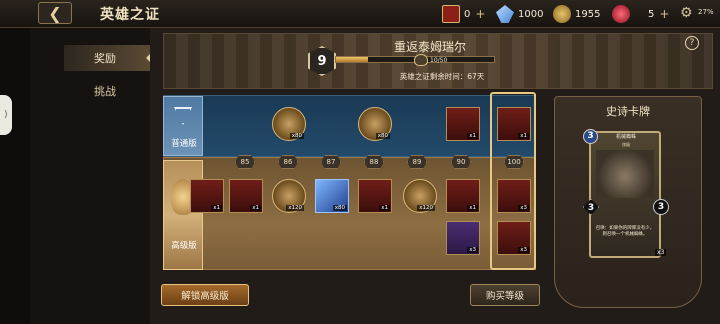 The height and width of the screenshot is (324, 720). What do you see at coordinates (505, 14) in the screenshot?
I see `crystal-icon` at bounding box center [505, 14].